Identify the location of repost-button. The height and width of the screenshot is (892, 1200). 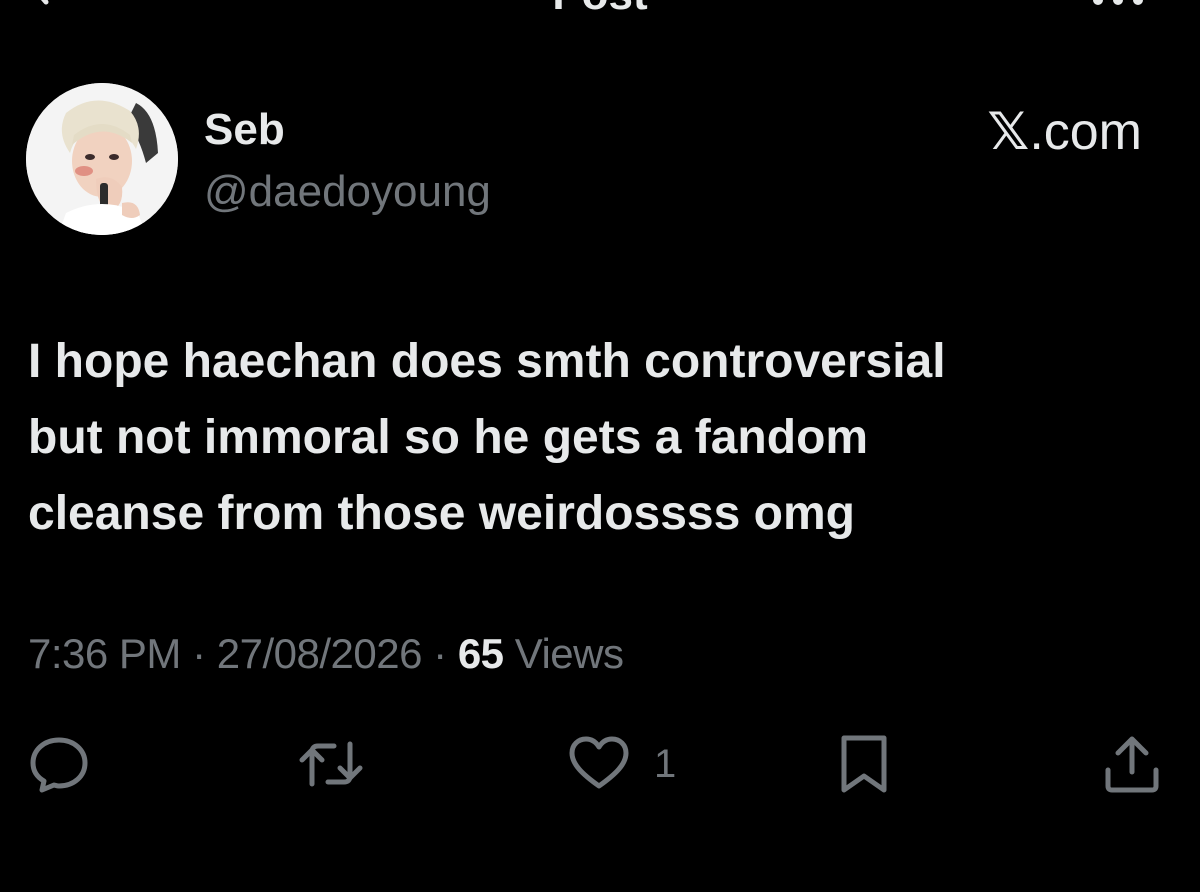
(331, 764).